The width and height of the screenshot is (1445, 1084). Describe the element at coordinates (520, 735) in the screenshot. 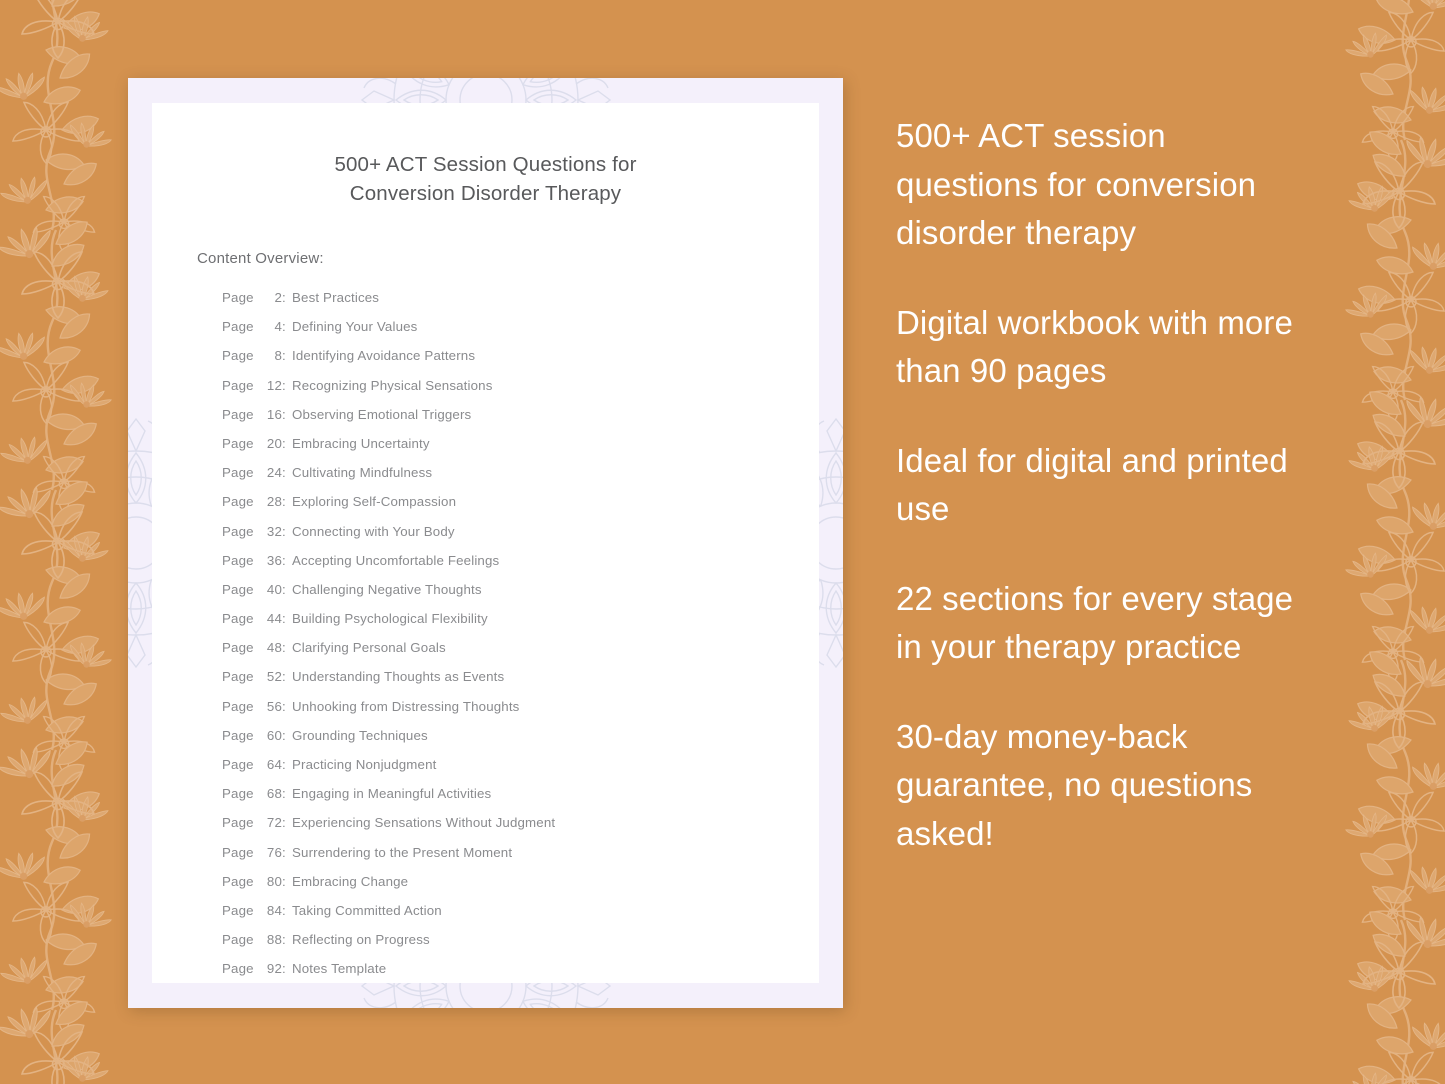

I see `list-item: Page 60: Grounding Techniques` at that location.